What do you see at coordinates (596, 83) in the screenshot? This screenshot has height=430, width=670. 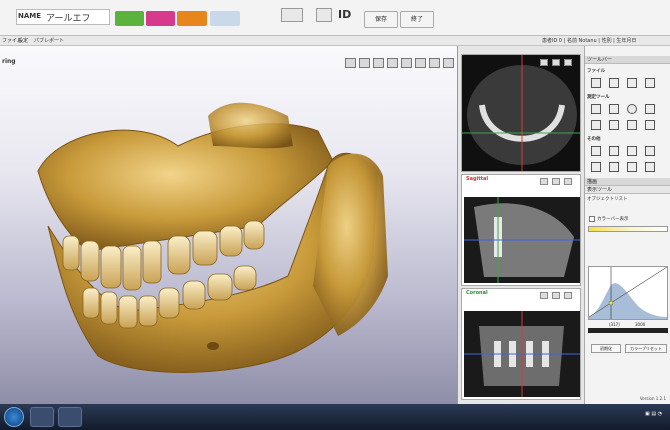 I see `open-file-icon` at bounding box center [596, 83].